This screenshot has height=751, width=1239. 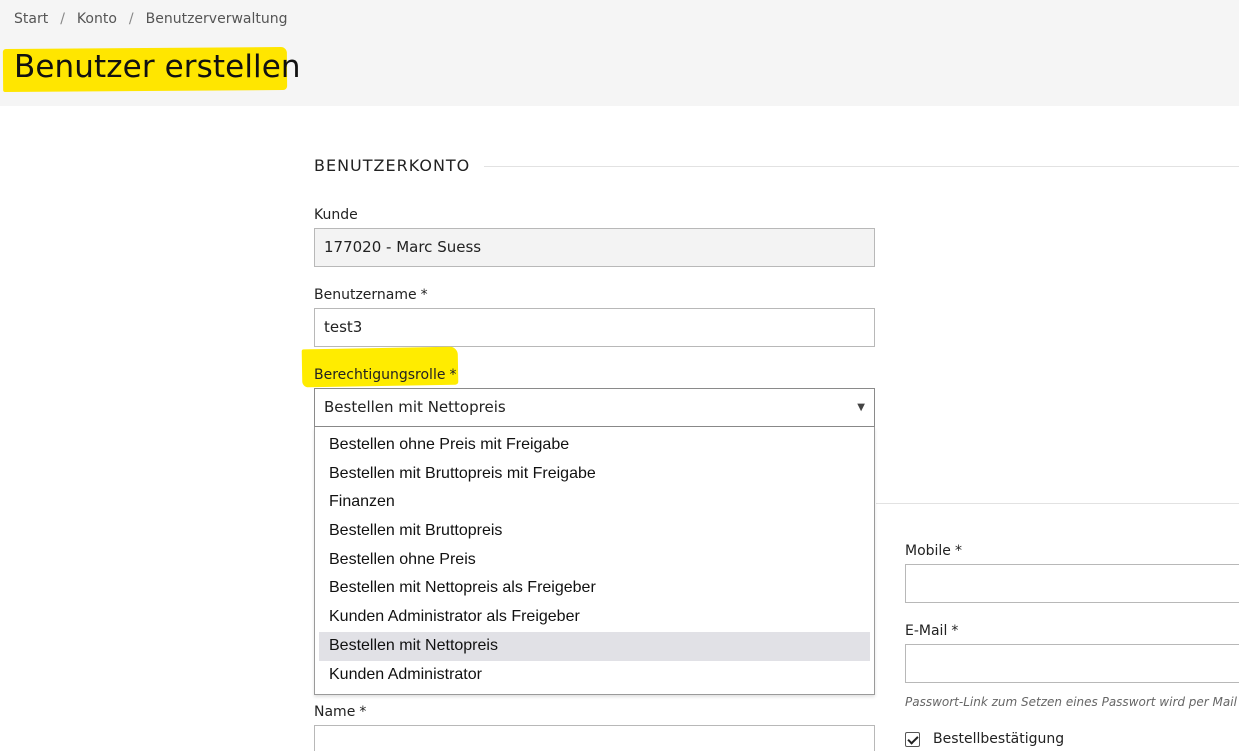 What do you see at coordinates (861, 407) in the screenshot?
I see `dropdown-arrow-icon: ▼` at bounding box center [861, 407].